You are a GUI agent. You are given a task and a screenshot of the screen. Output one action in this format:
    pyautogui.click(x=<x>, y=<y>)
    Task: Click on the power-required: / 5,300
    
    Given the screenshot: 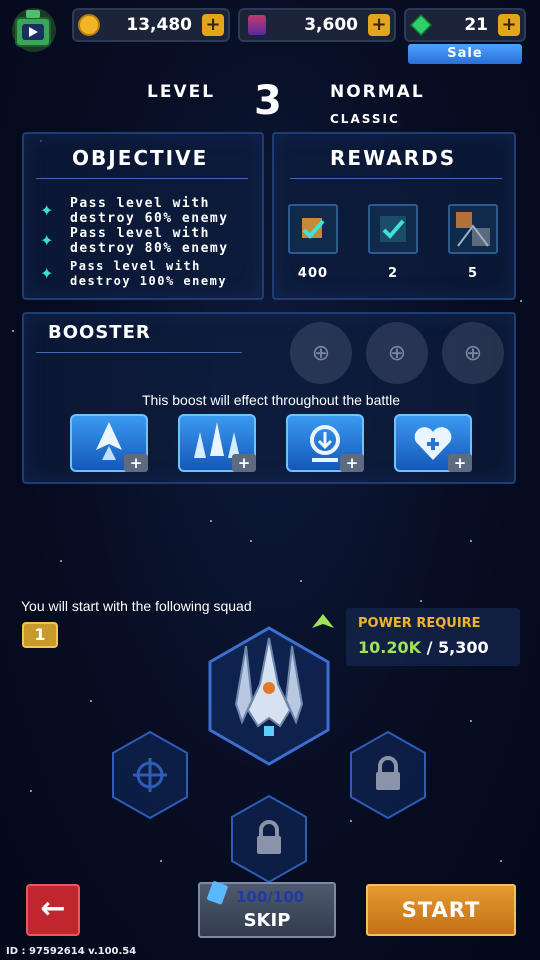 What is the action you would take?
    pyautogui.click(x=457, y=647)
    